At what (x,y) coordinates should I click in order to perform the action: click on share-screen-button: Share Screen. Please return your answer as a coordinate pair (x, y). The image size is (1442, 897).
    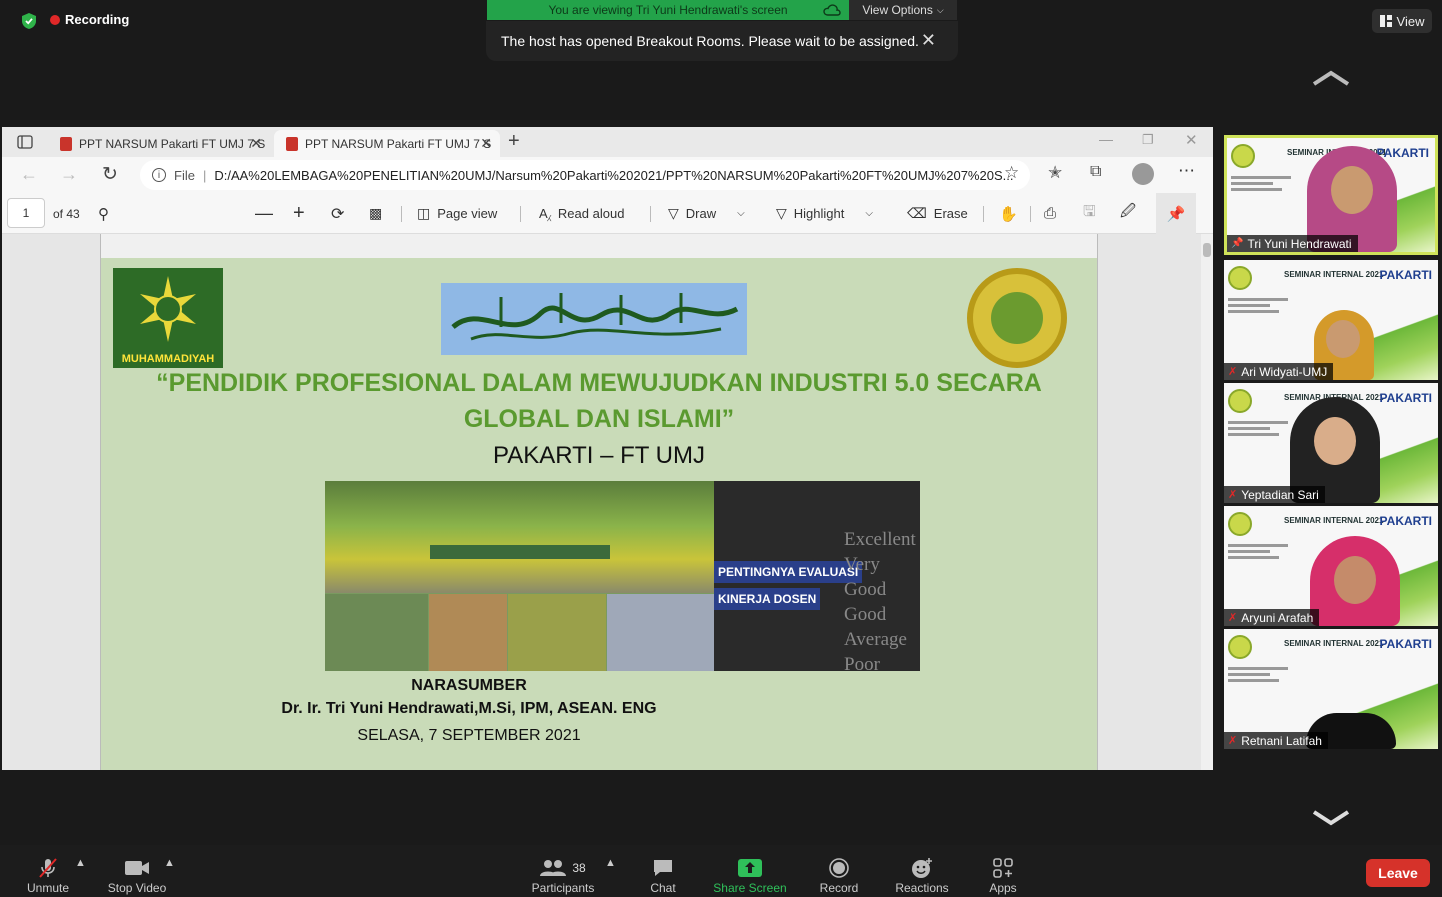
    Looking at the image, I should click on (750, 872).